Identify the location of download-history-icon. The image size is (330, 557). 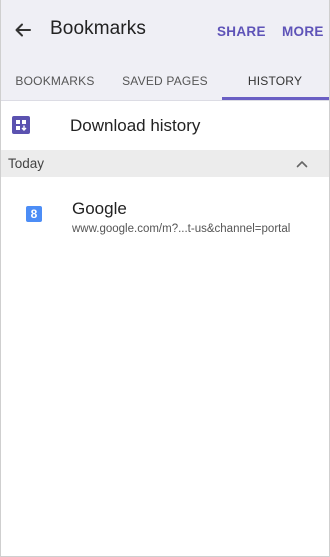
(21, 125).